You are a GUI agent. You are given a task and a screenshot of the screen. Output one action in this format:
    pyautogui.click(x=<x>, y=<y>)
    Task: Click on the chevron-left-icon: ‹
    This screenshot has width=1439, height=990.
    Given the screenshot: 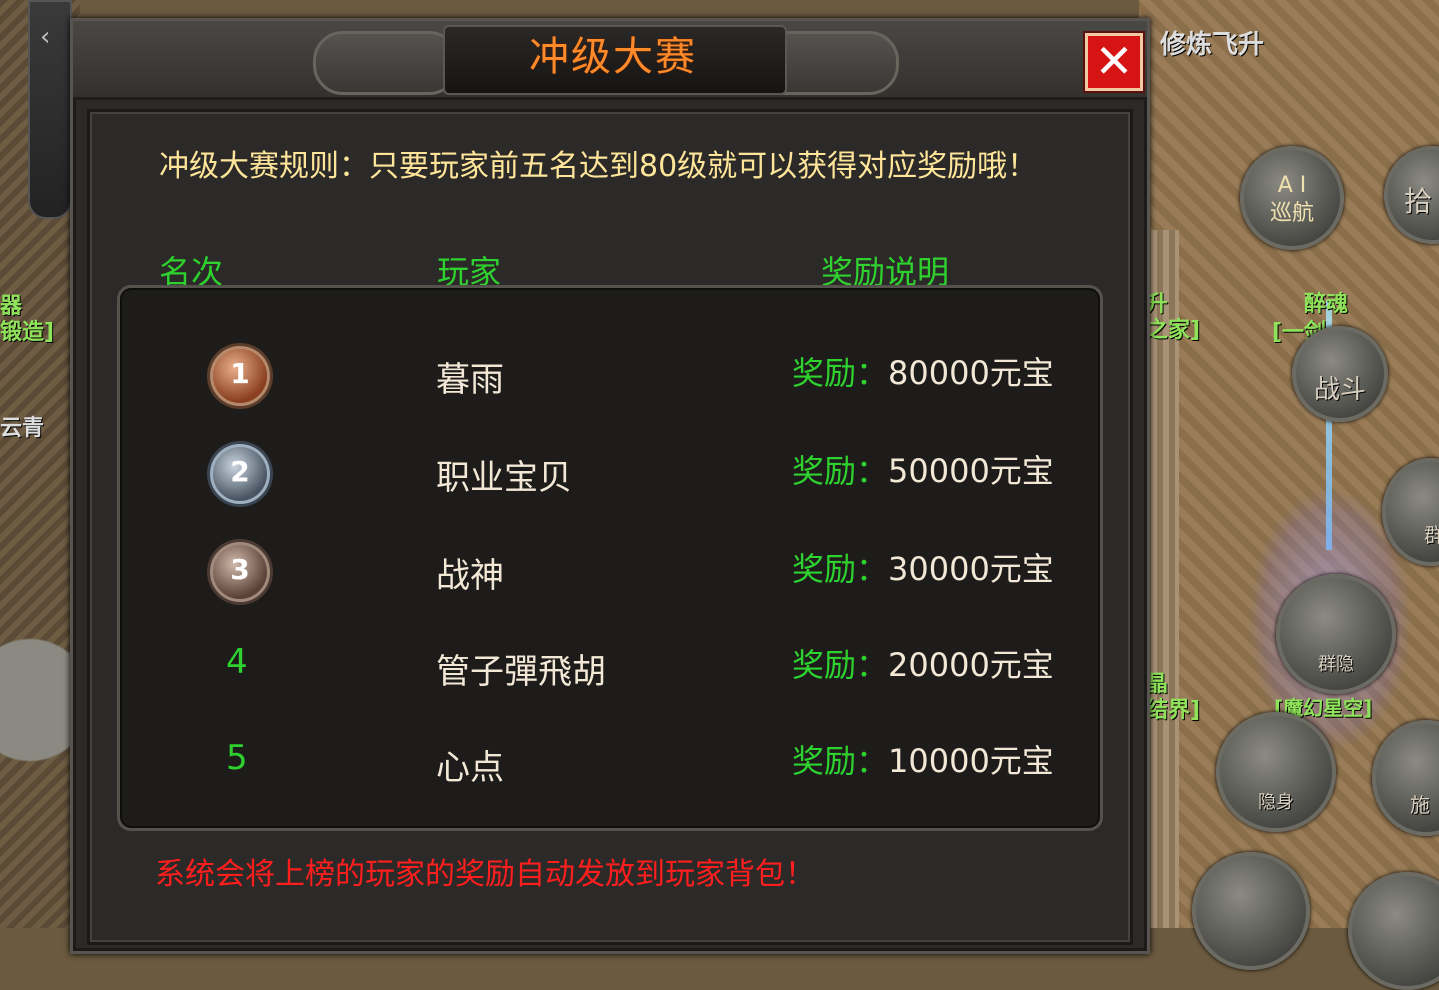 What is the action you would take?
    pyautogui.click(x=45, y=37)
    